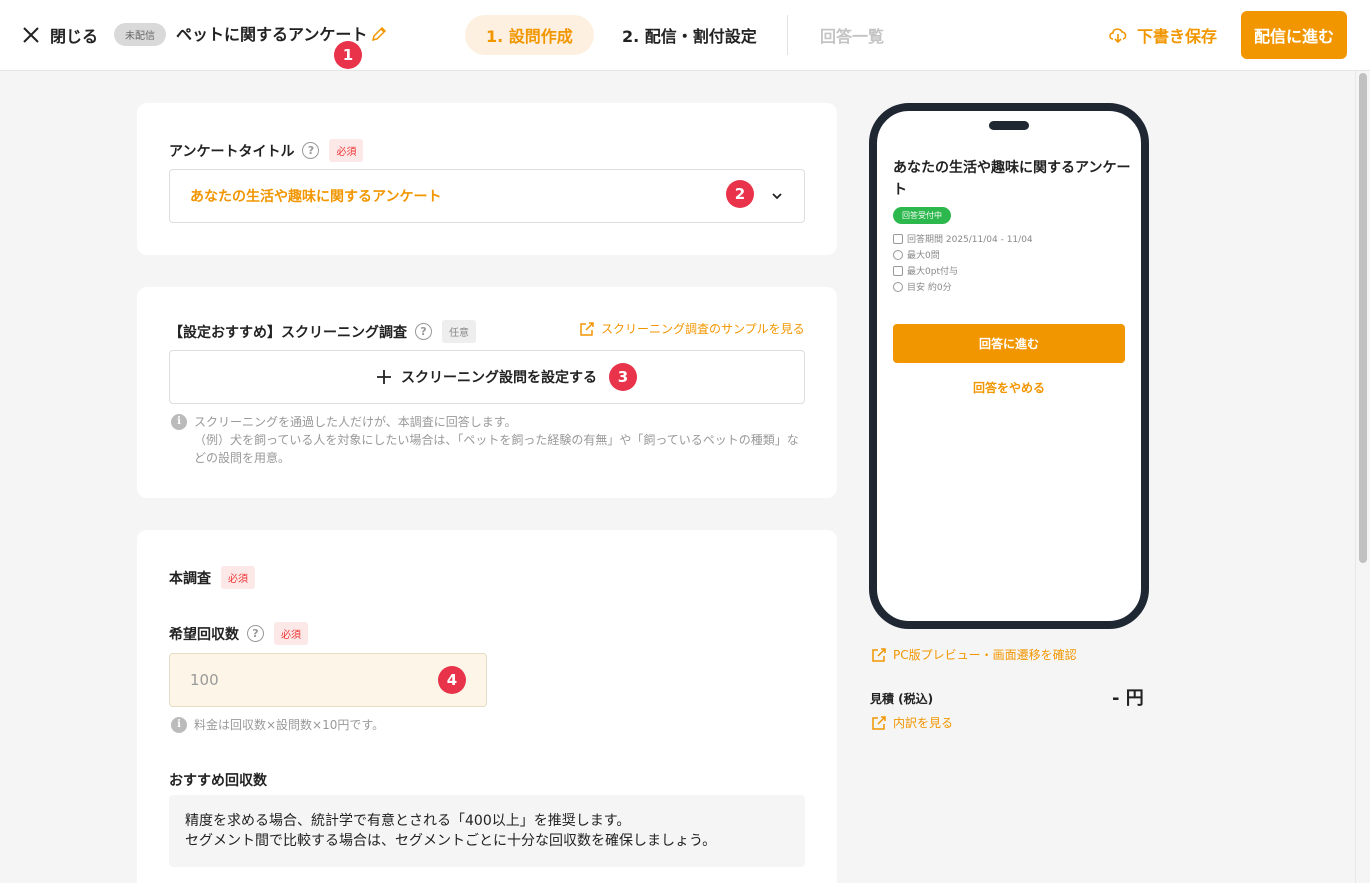 This screenshot has width=1370, height=883. What do you see at coordinates (1009, 387) in the screenshot?
I see `preview-stop-button: 回答をやめる` at bounding box center [1009, 387].